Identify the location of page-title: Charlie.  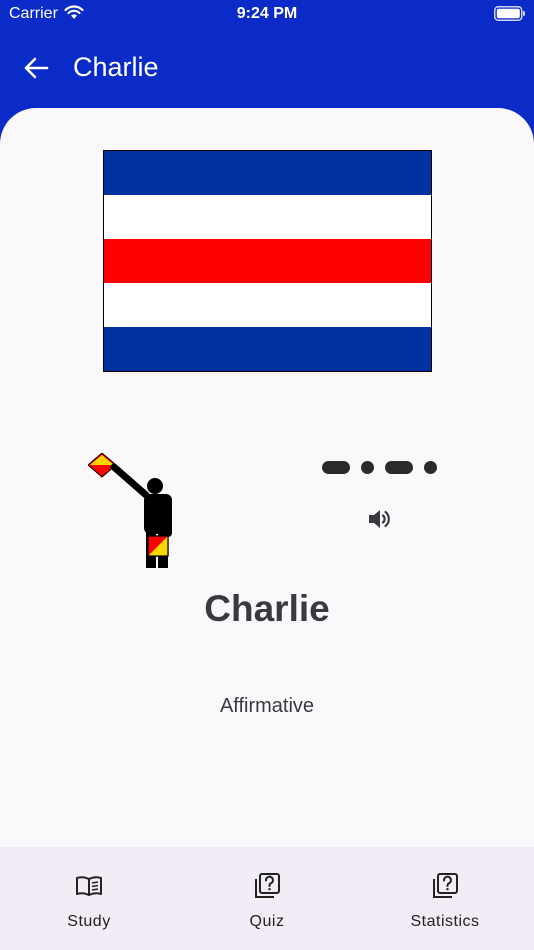
(116, 67).